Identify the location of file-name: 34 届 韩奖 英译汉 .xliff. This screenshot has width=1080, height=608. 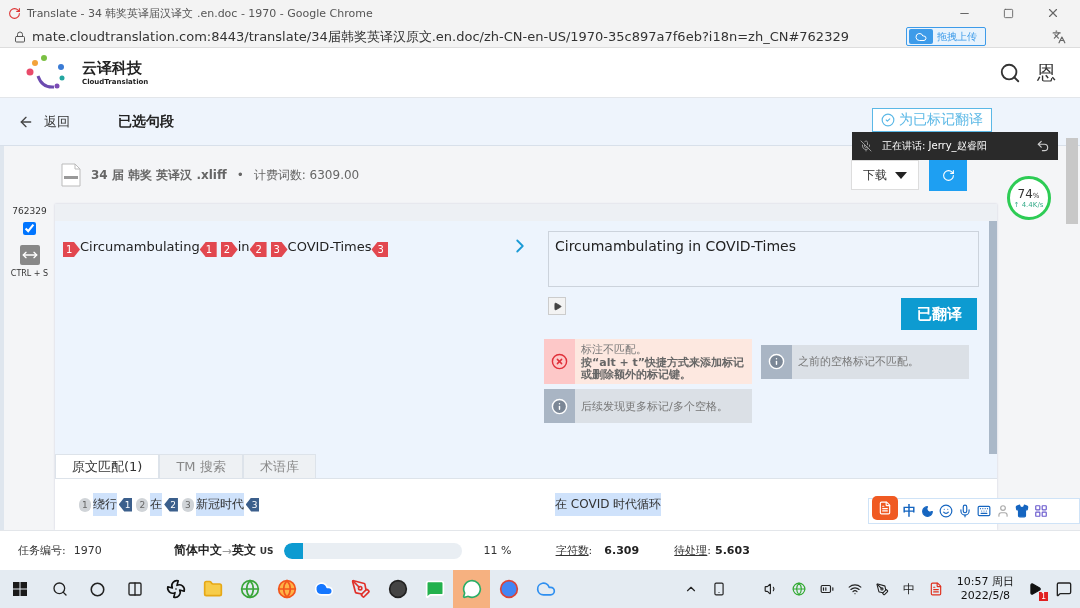
(159, 175).